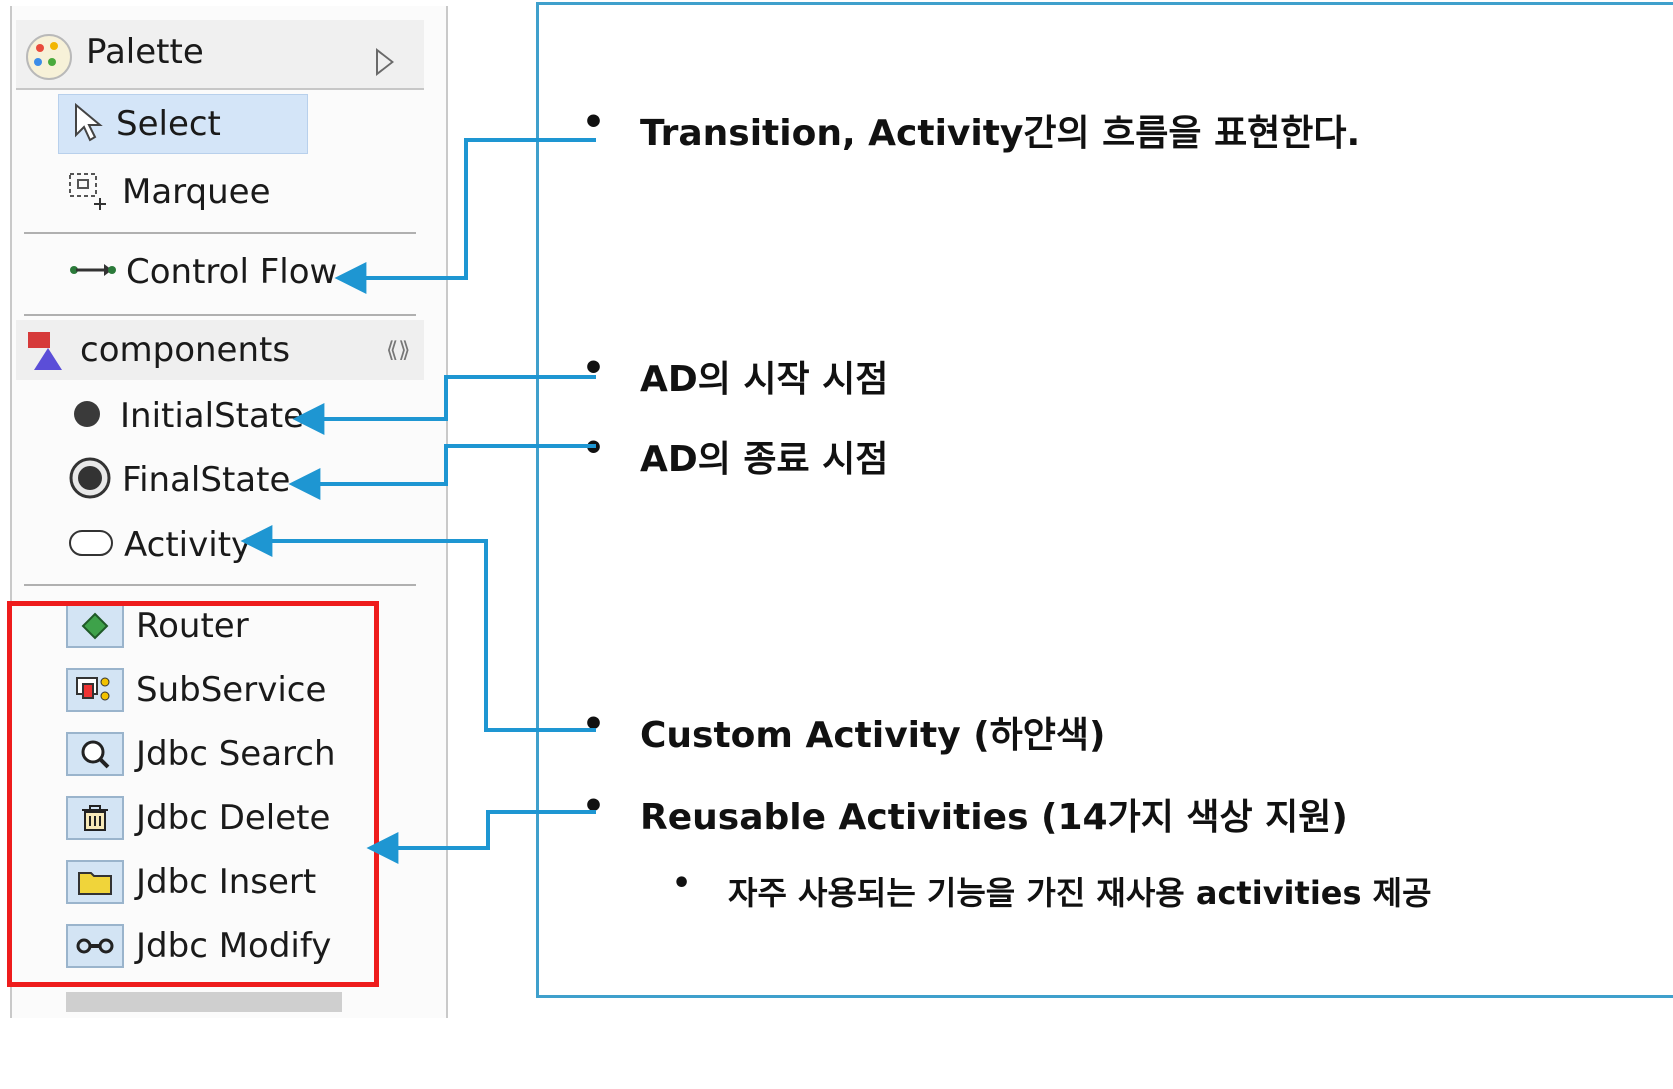 The height and width of the screenshot is (1089, 1673). I want to click on arrow-control-flow, so click(465, 216).